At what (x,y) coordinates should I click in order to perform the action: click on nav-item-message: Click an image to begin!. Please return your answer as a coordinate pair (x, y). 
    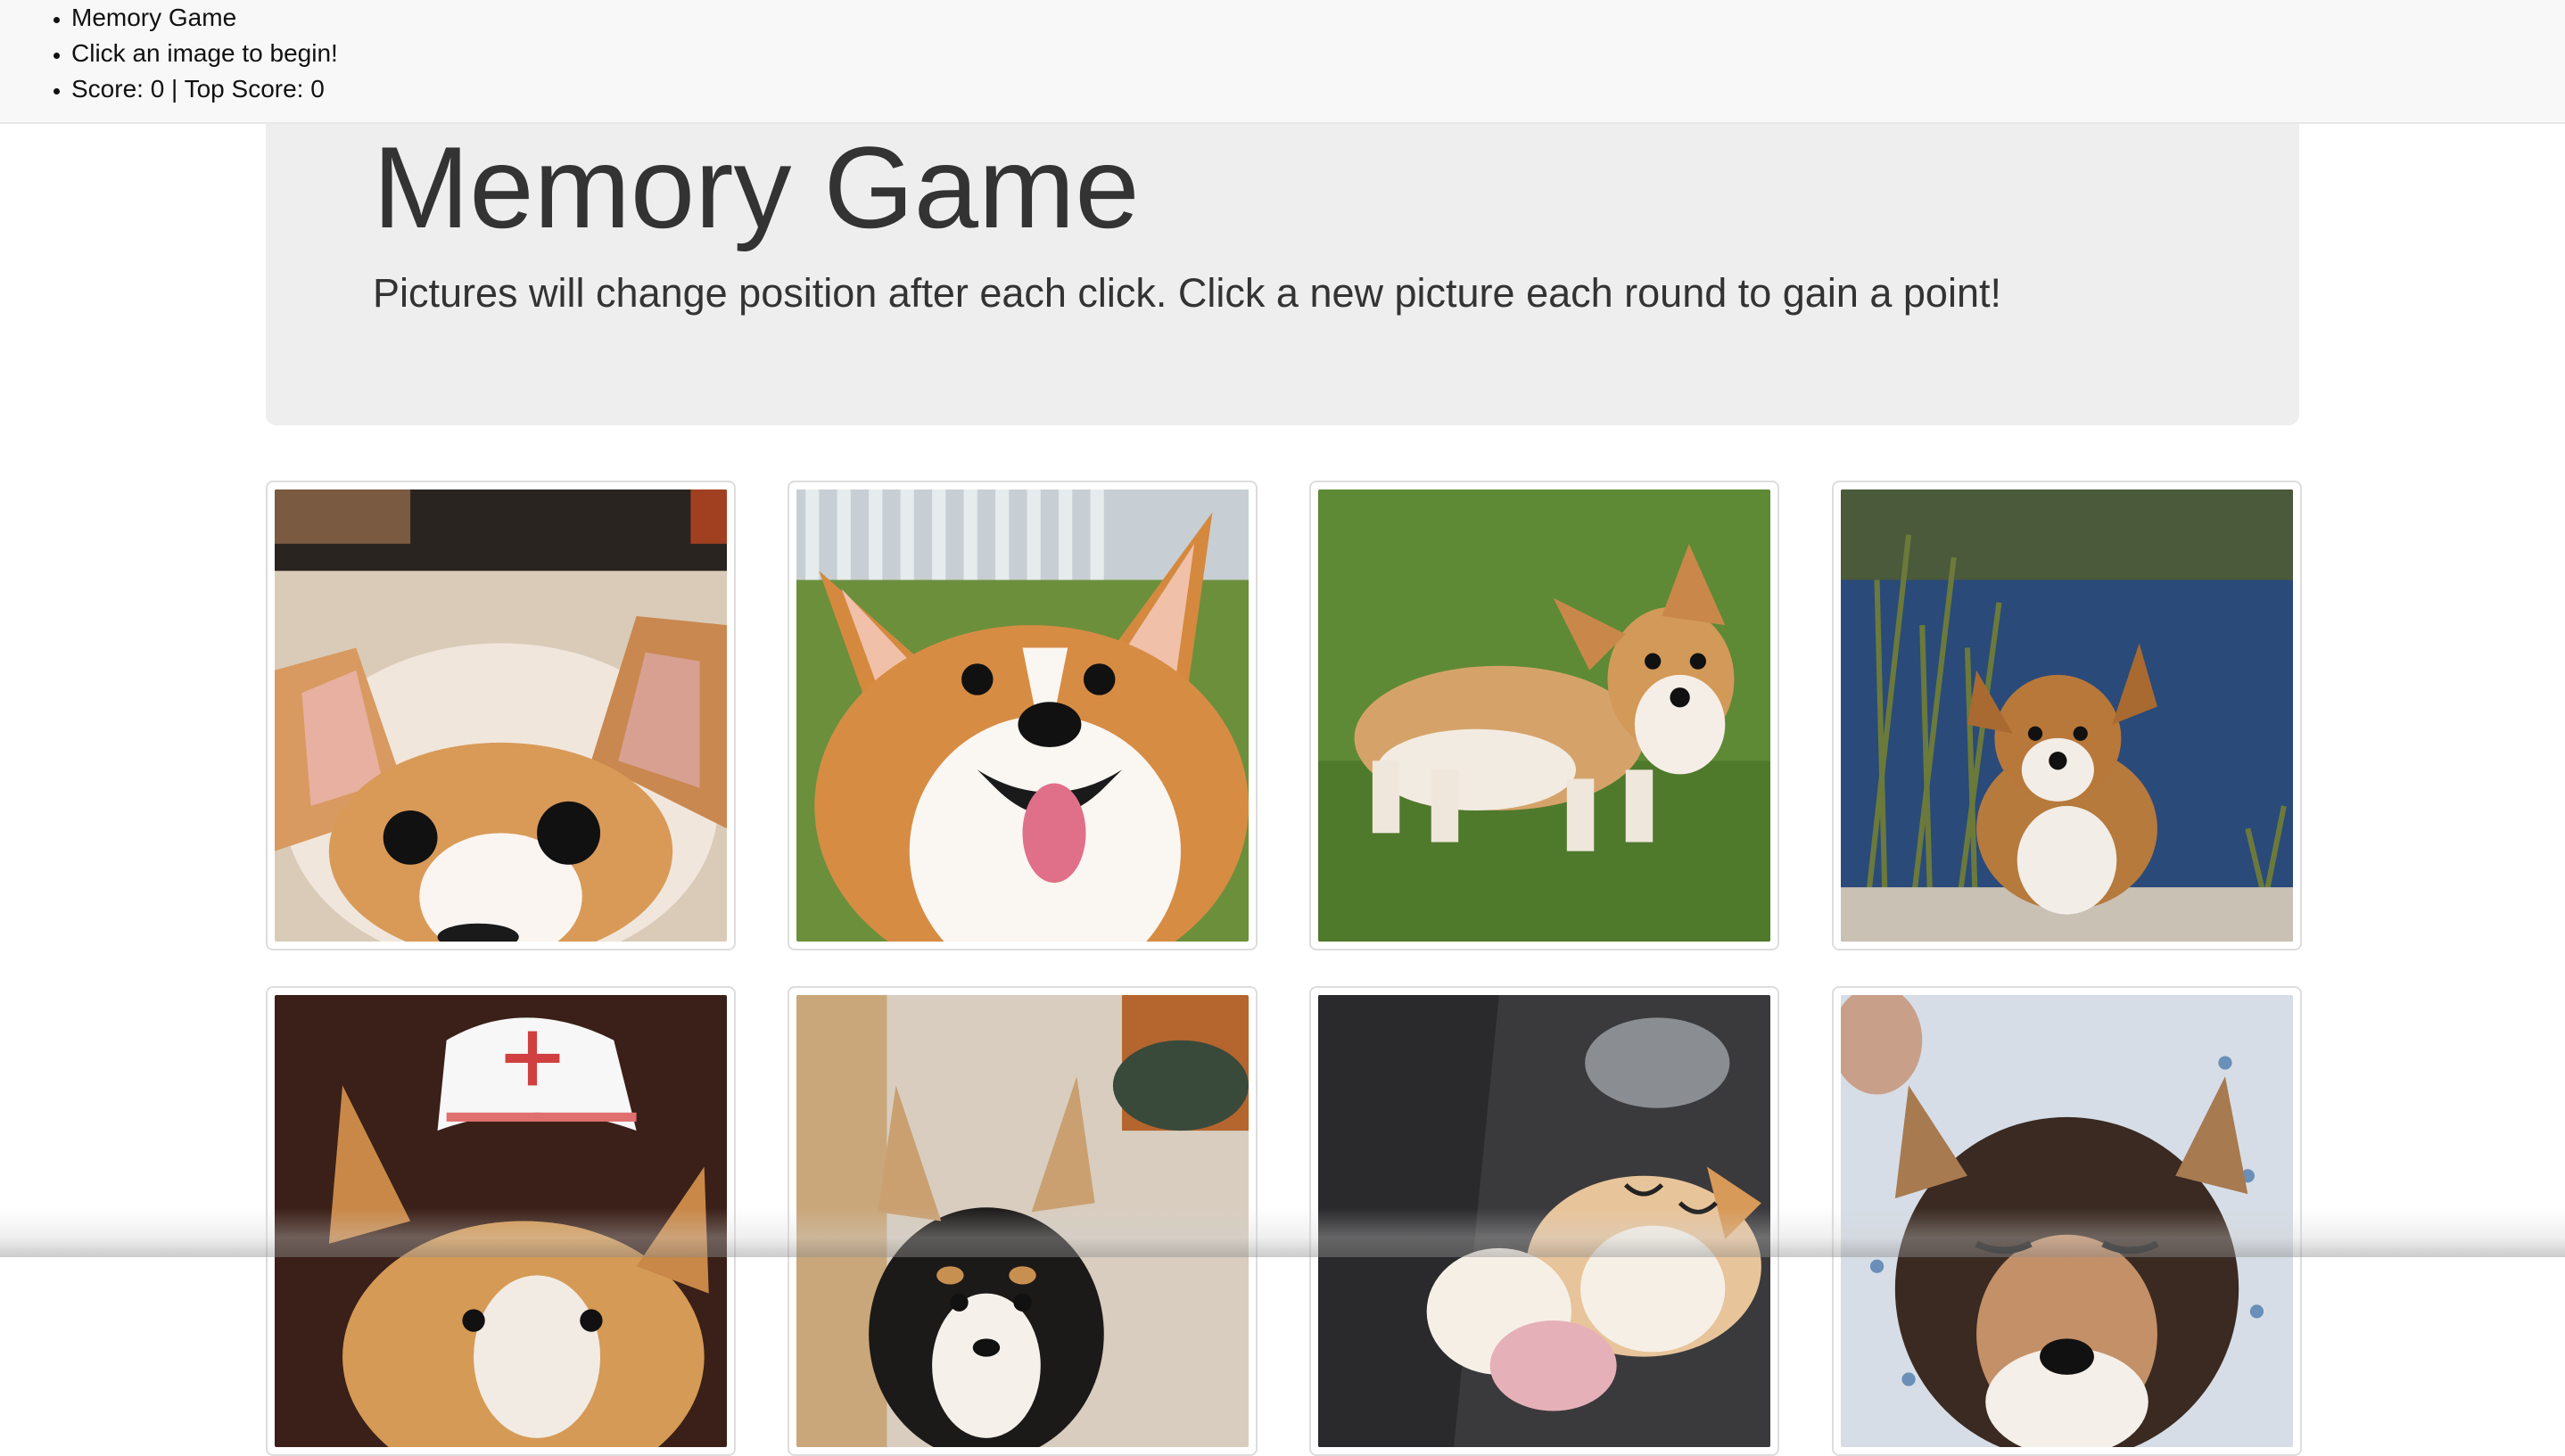
    Looking at the image, I should click on (204, 53).